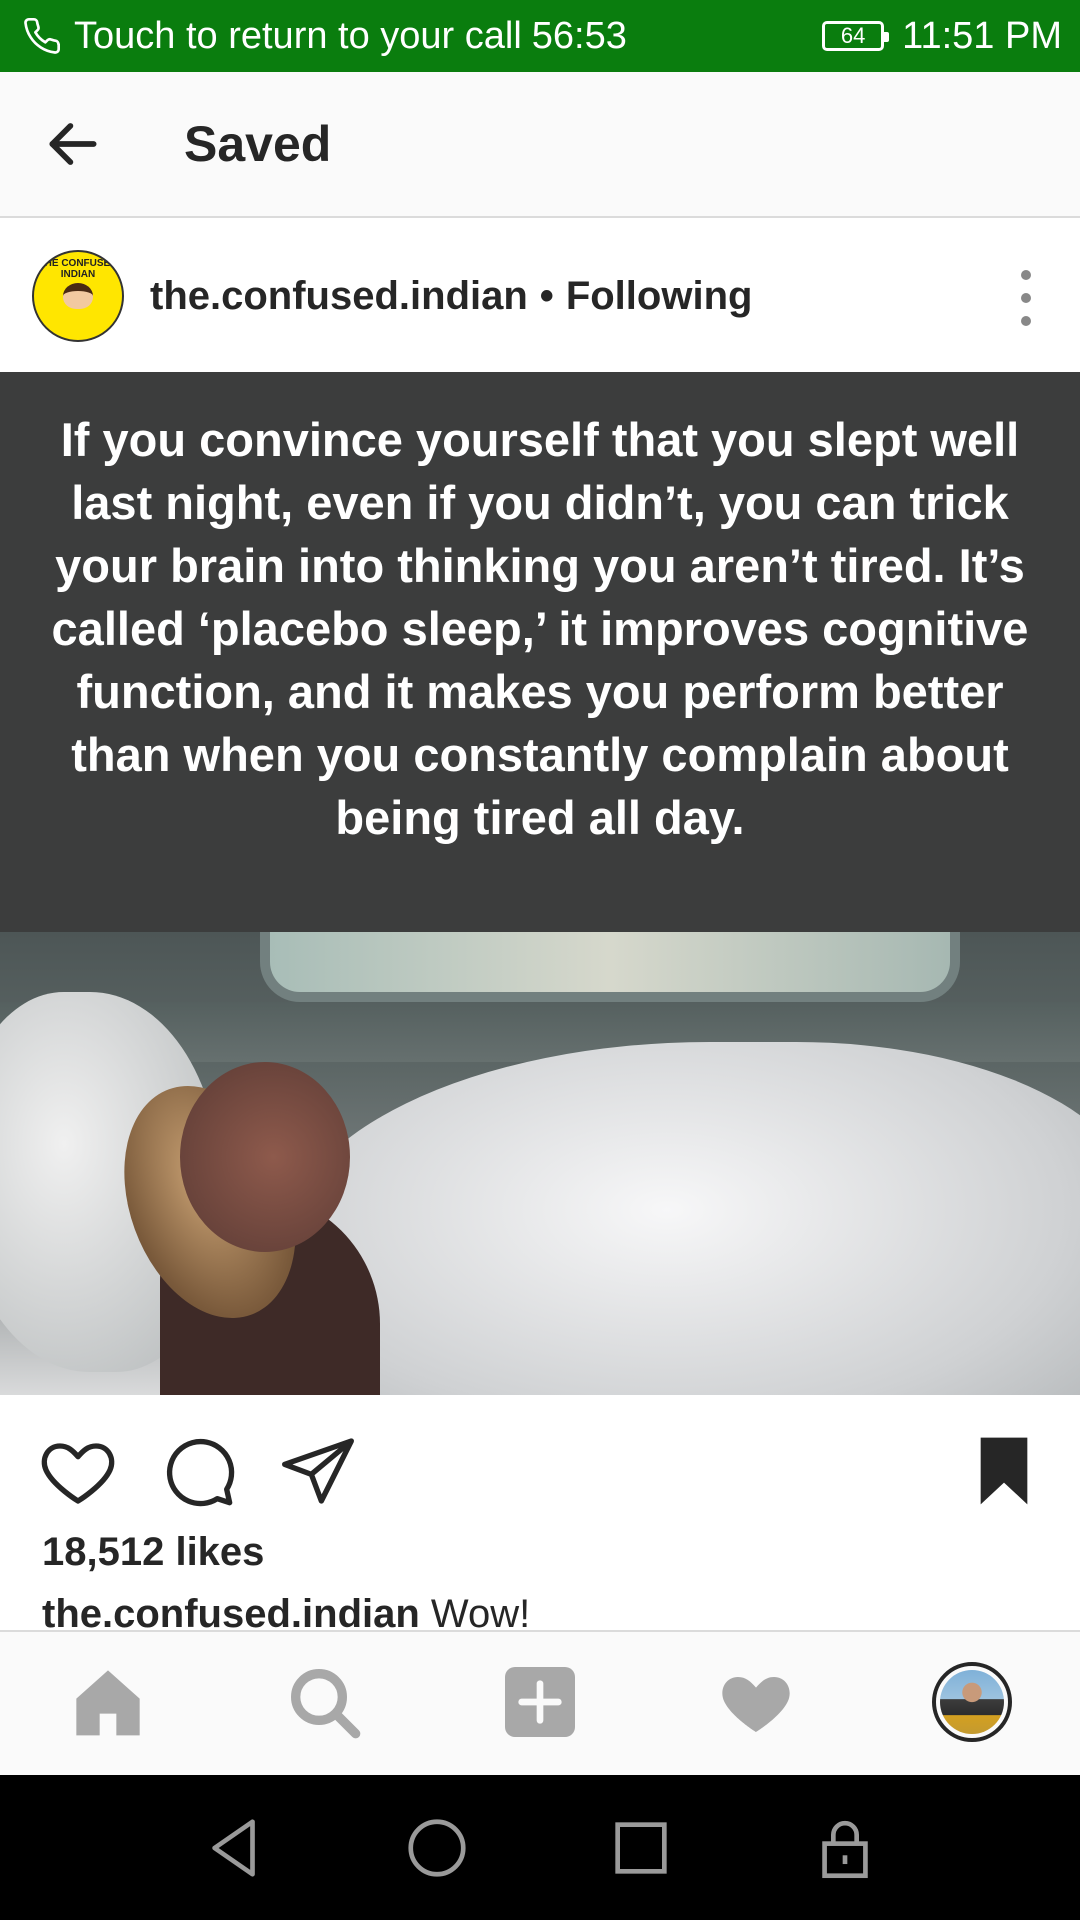 This screenshot has height=1920, width=1080. What do you see at coordinates (480, 1613) in the screenshot?
I see `caption-text: Wow!` at bounding box center [480, 1613].